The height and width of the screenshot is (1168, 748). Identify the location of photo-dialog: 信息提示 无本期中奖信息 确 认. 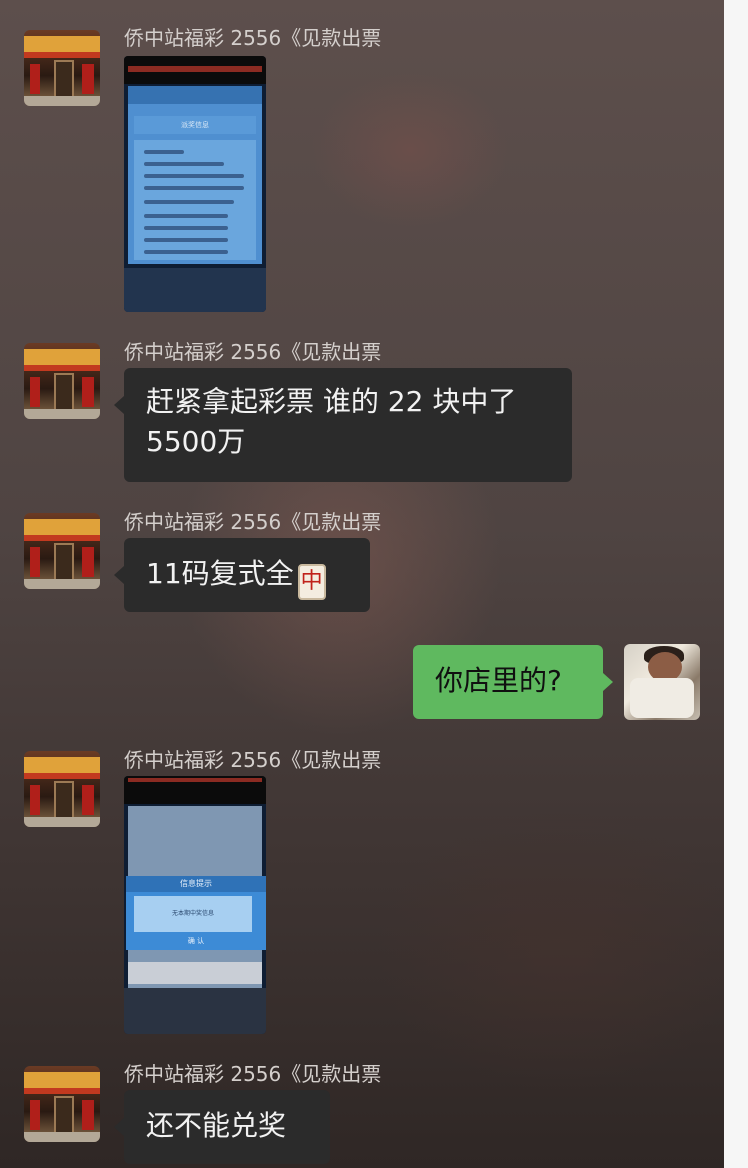
(196, 913).